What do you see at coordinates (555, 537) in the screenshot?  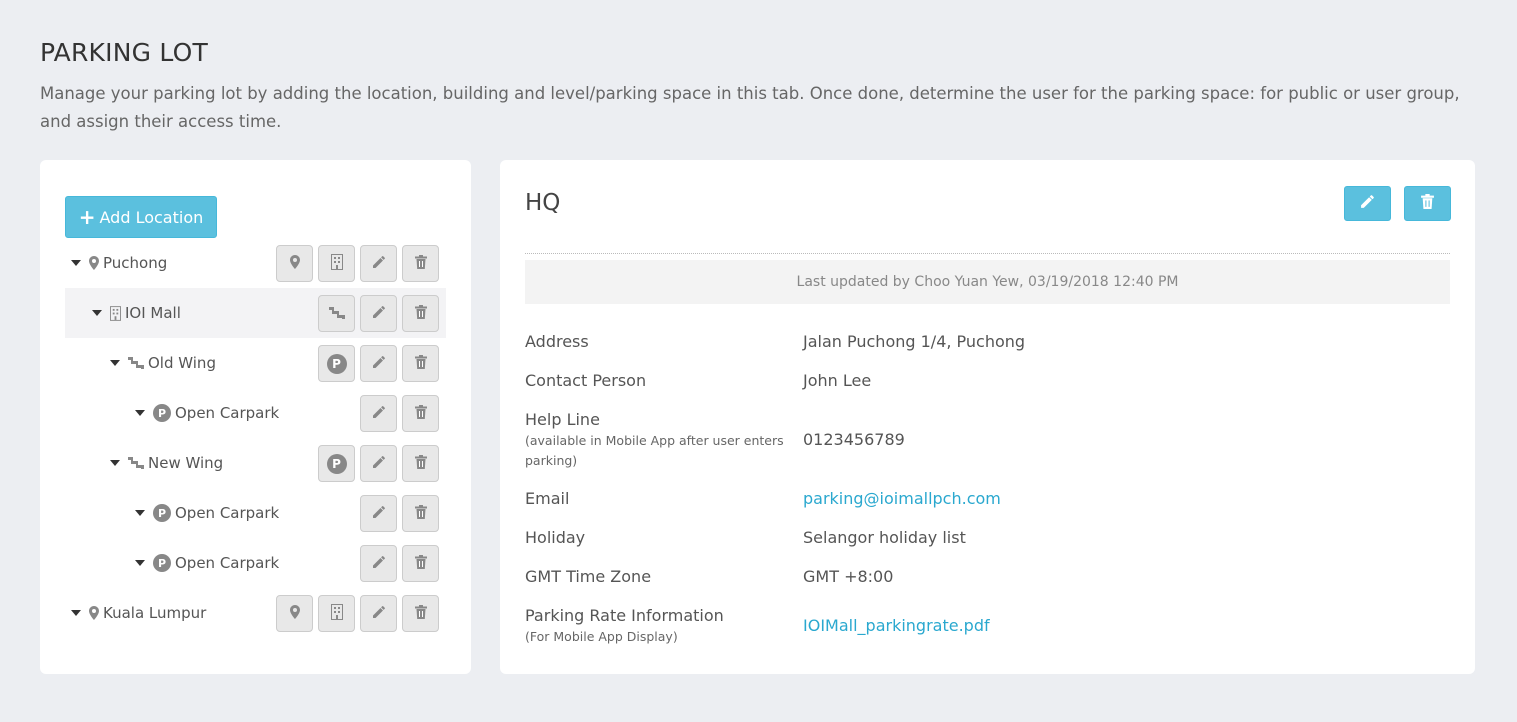 I see `holiday-label: Holiday` at bounding box center [555, 537].